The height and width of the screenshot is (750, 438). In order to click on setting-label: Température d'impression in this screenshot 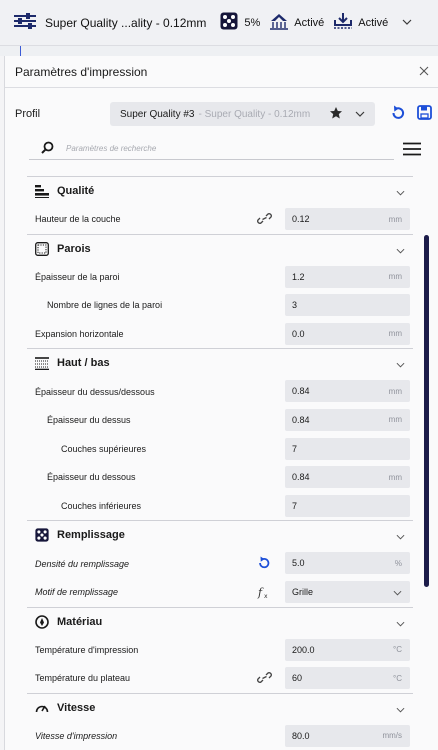, I will do `click(87, 649)`.